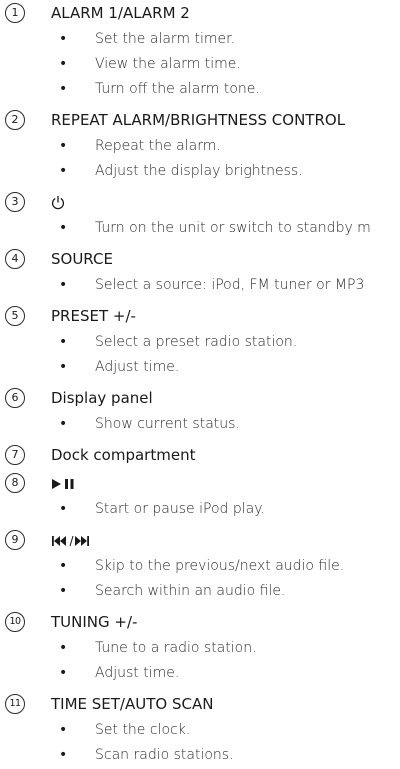 This screenshot has width=400, height=769. I want to click on bullet-line: • Turn off the alarm tone., so click(200, 90).